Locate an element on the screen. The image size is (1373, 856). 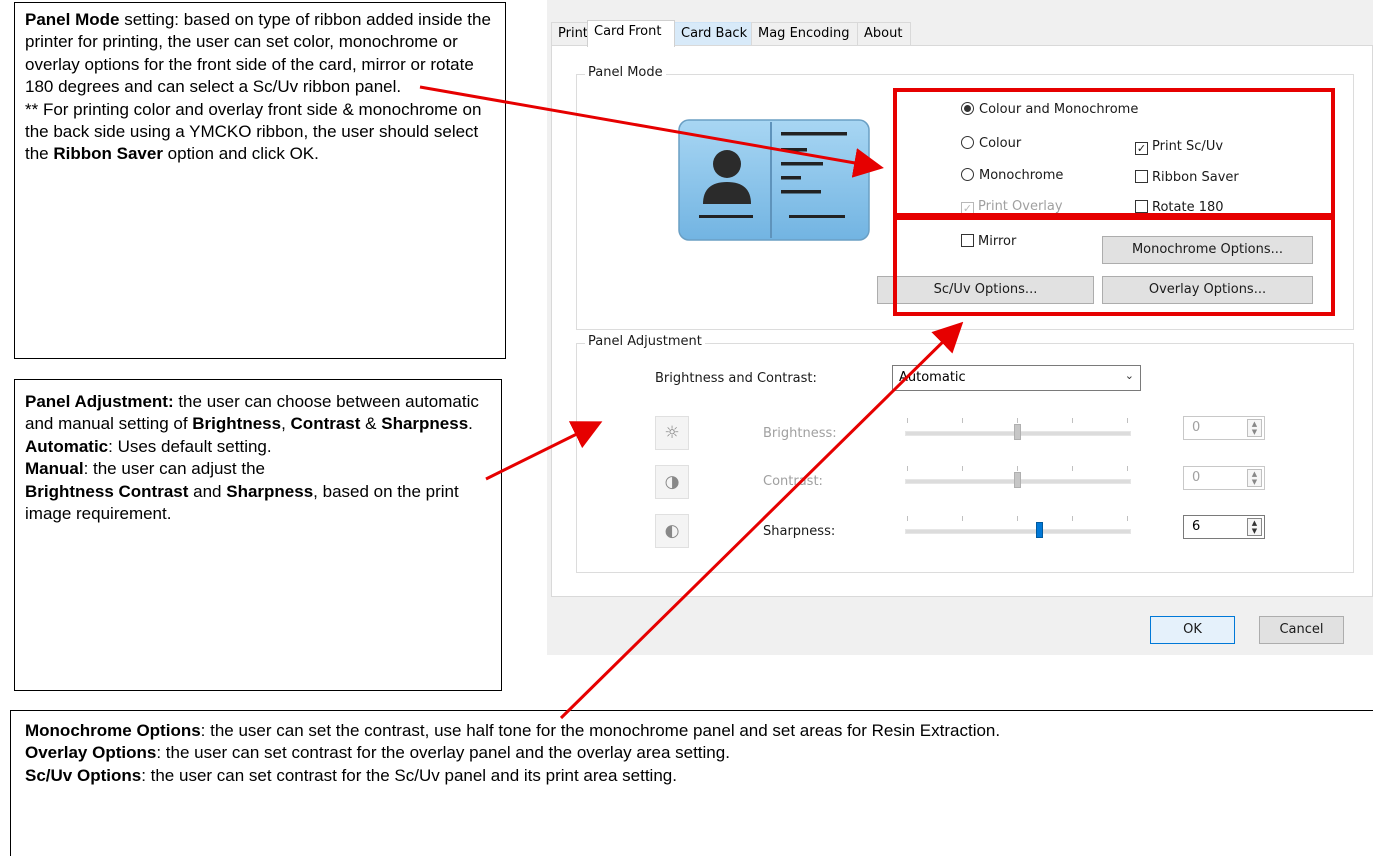
arrow-panel-mode is located at coordinates (651, 131).